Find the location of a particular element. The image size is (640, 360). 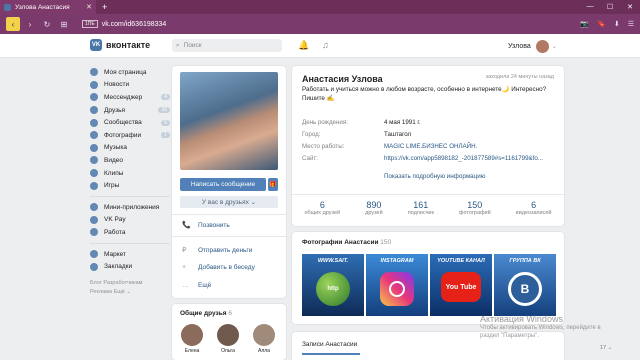

info-value: Таштагол is located at coordinates (397, 134).